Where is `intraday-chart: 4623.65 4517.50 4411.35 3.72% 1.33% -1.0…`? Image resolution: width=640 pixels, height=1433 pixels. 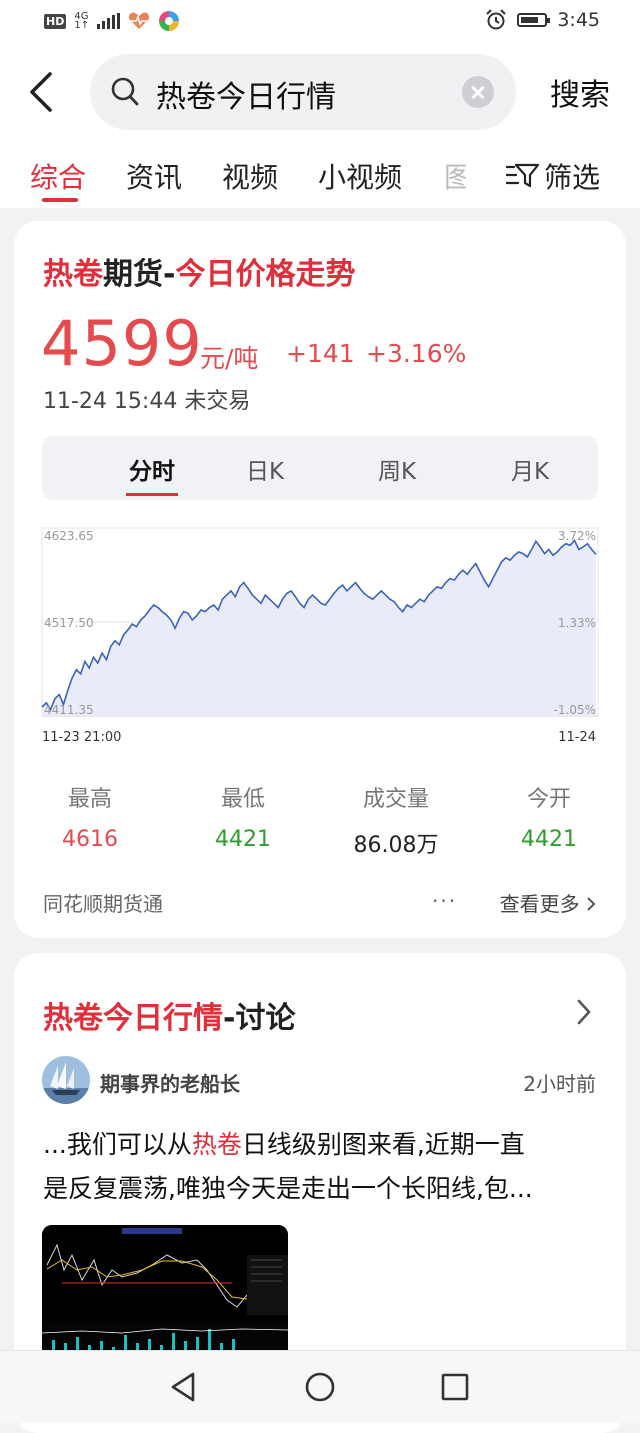
intraday-chart: 4623.65 4517.50 4411.35 3.72% 1.33% -1.0… is located at coordinates (320, 636).